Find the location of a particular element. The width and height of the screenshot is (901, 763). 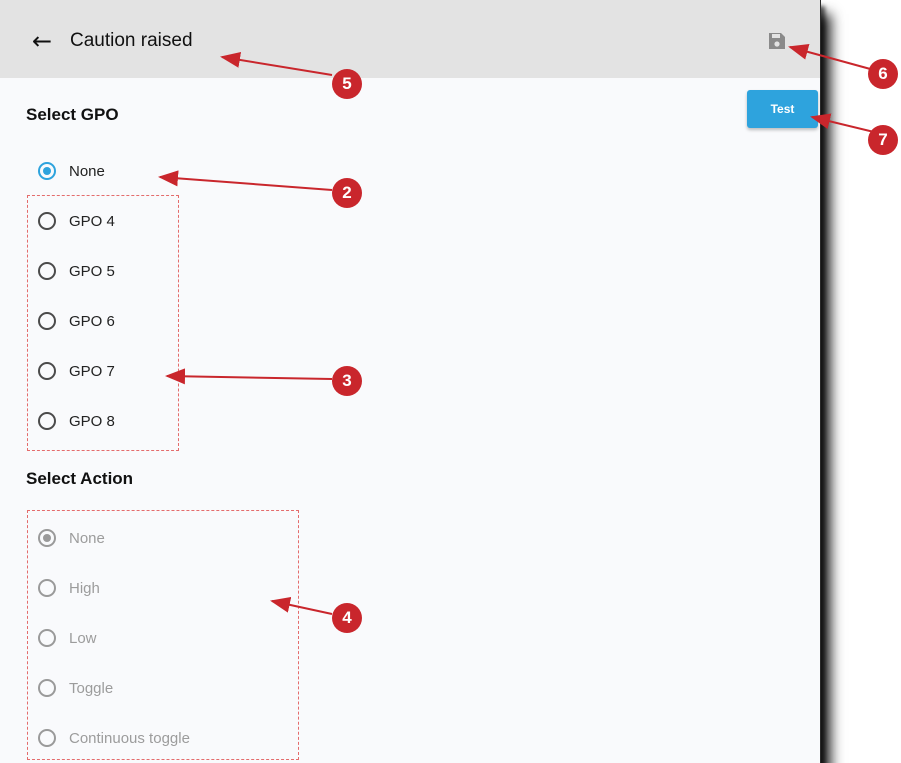

callout-6: 6 is located at coordinates (883, 74).